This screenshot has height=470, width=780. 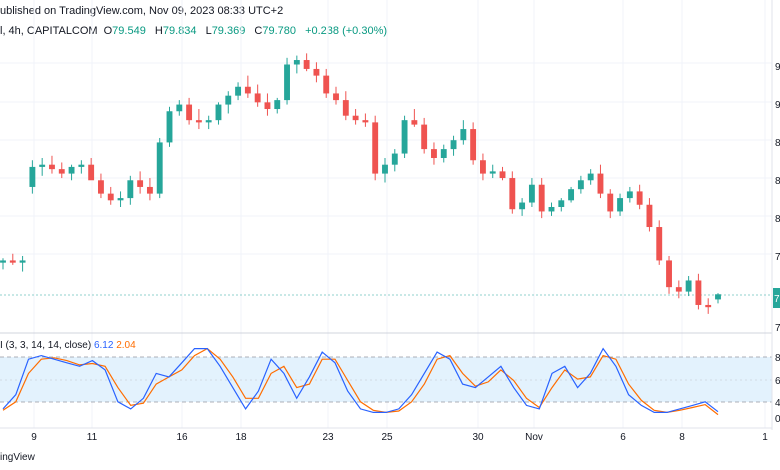 What do you see at coordinates (777, 419) in the screenshot?
I see `stoch-axis-label: 0` at bounding box center [777, 419].